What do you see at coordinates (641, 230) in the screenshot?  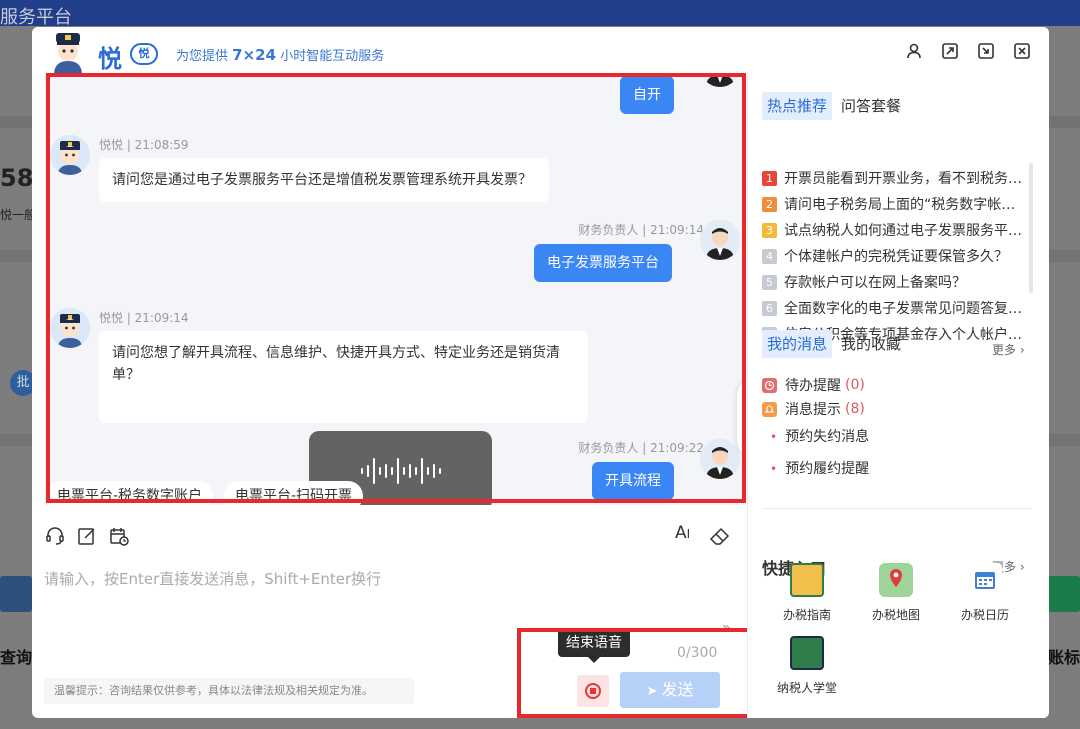 I see `message-meta: 财务负责人 | 21:09:14` at bounding box center [641, 230].